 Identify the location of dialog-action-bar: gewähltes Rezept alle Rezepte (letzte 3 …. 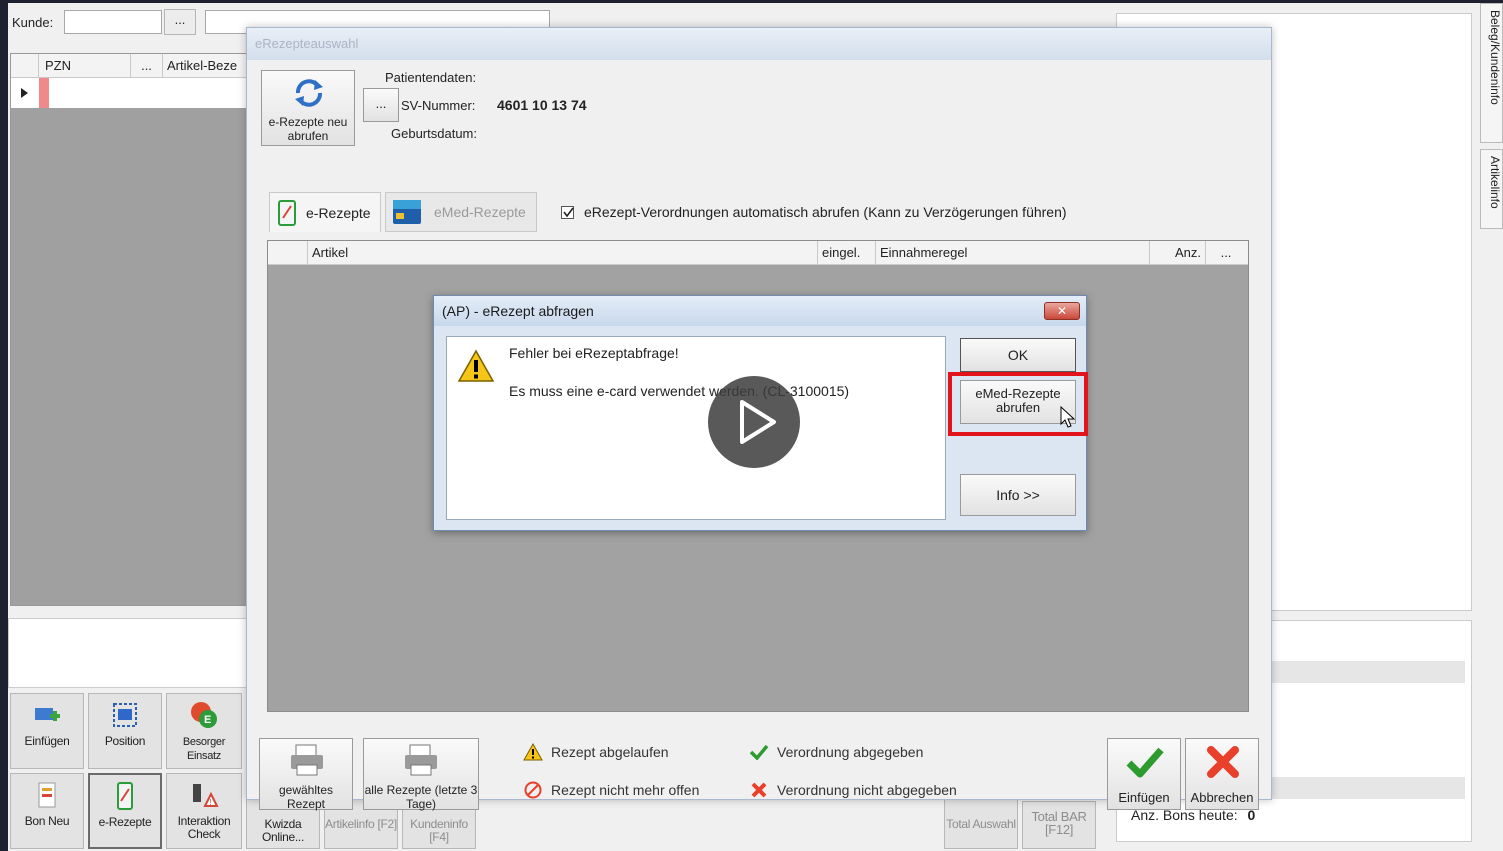
(757, 767).